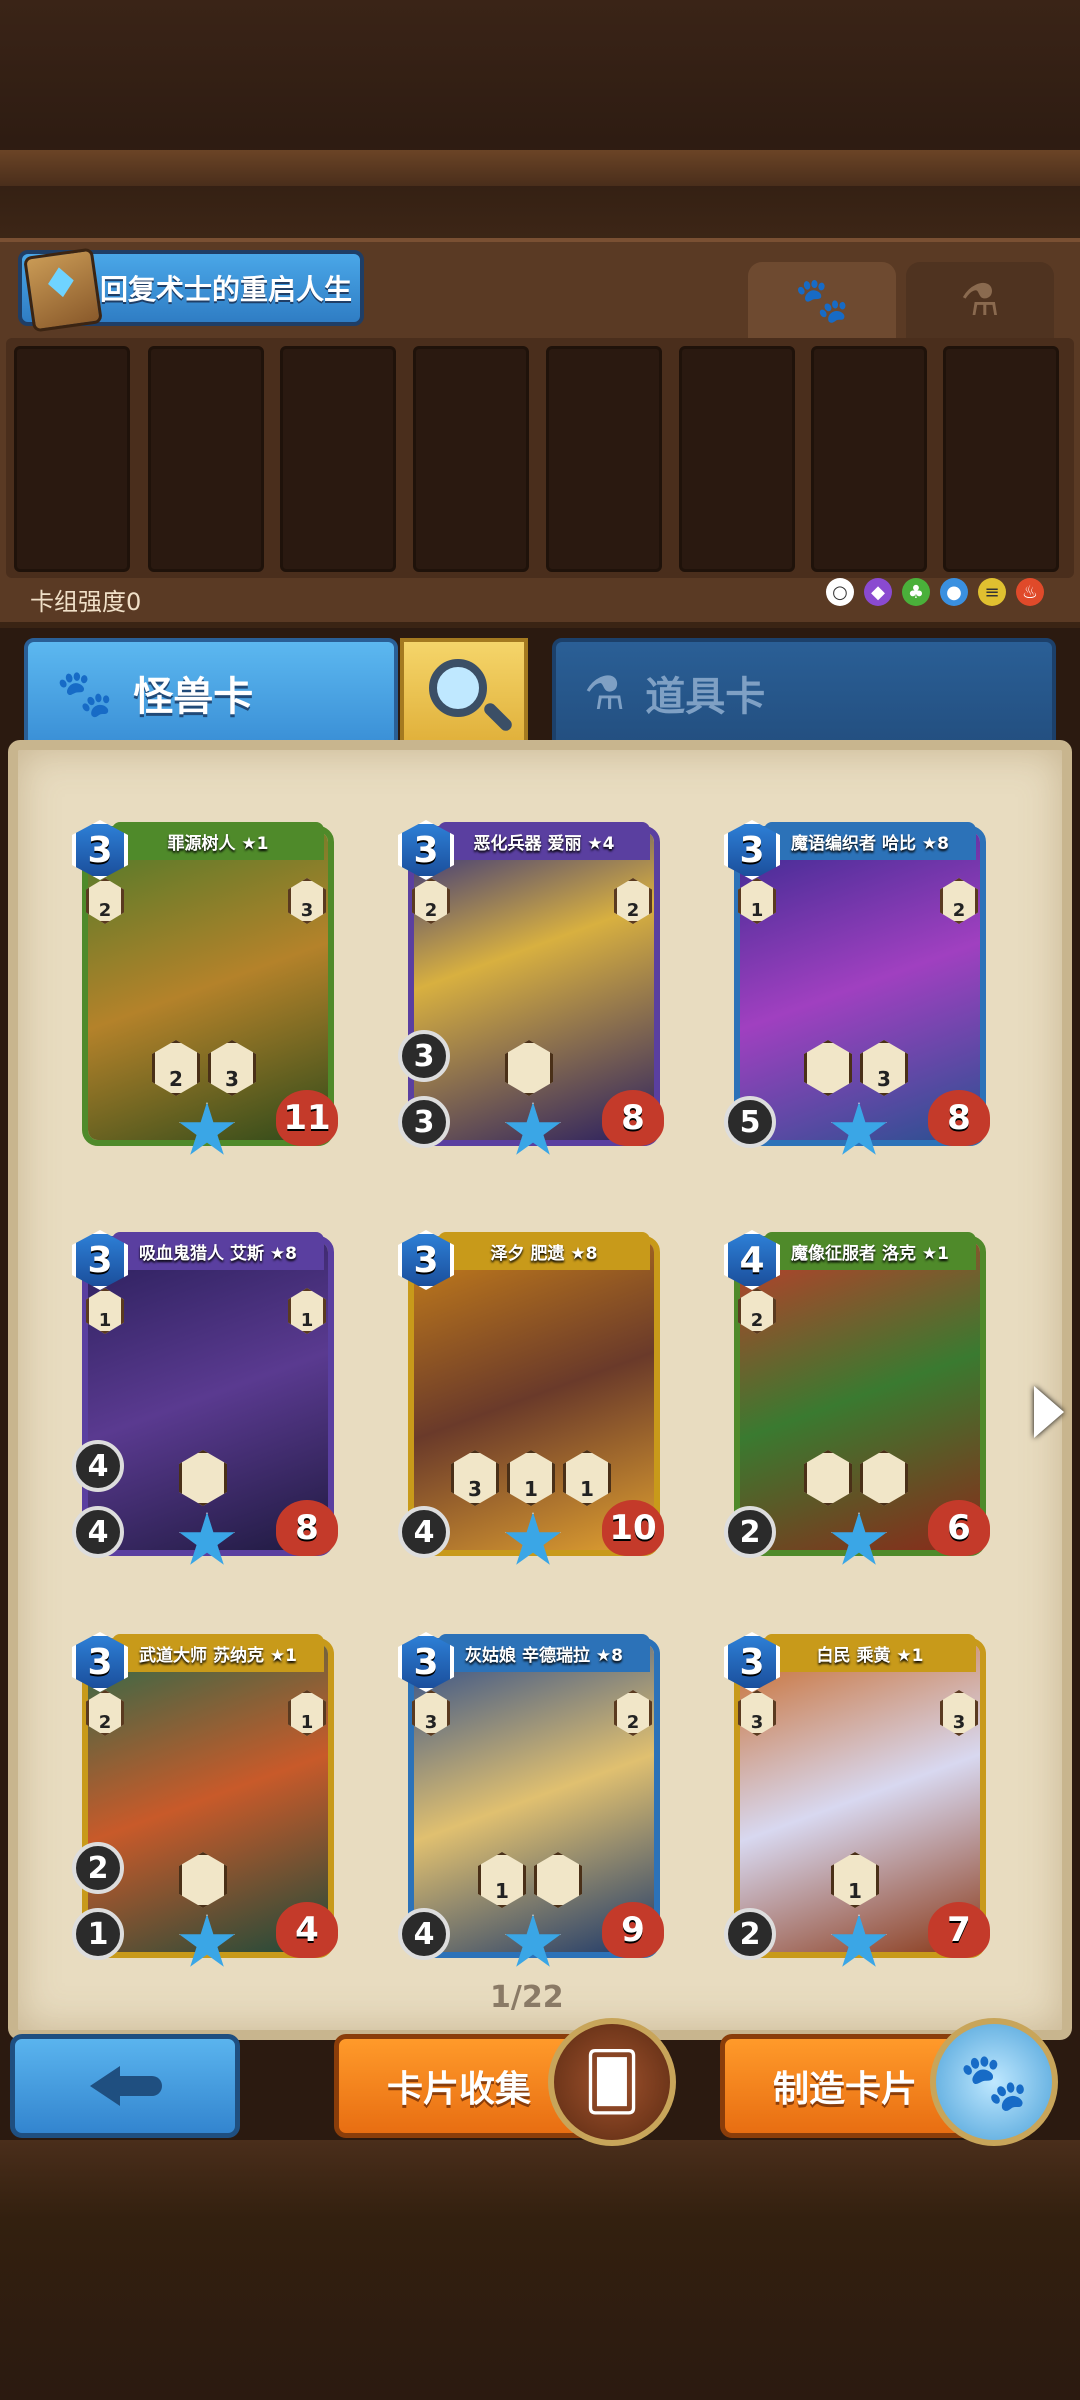 The width and height of the screenshot is (1080, 2400). What do you see at coordinates (532, 1802) in the screenshot?
I see `monster-card: 灰姑娘 辛德瑞拉 ★8 3 3 2 1 4 9` at bounding box center [532, 1802].